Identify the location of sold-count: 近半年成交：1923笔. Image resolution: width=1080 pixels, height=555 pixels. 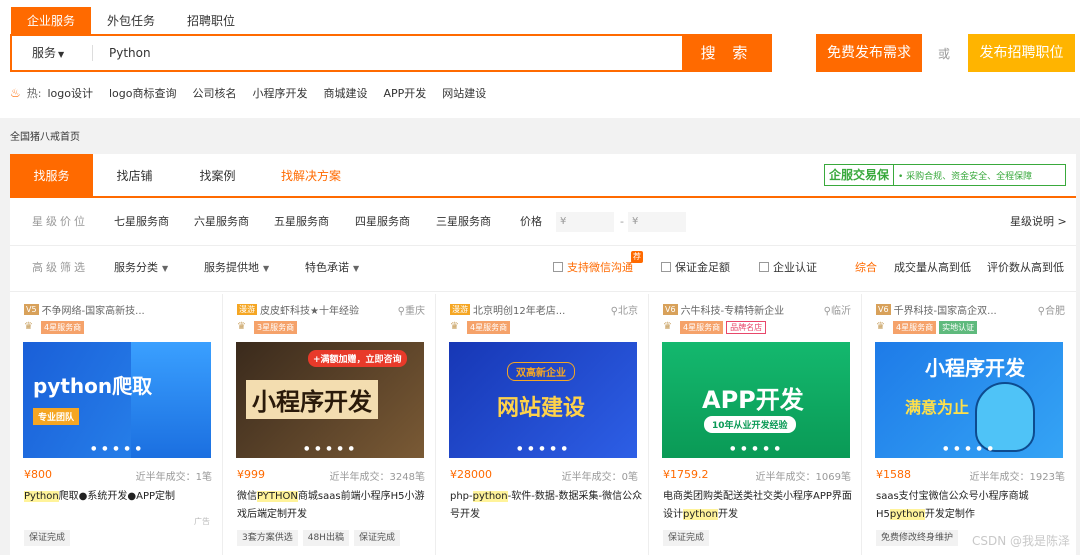
(1017, 477).